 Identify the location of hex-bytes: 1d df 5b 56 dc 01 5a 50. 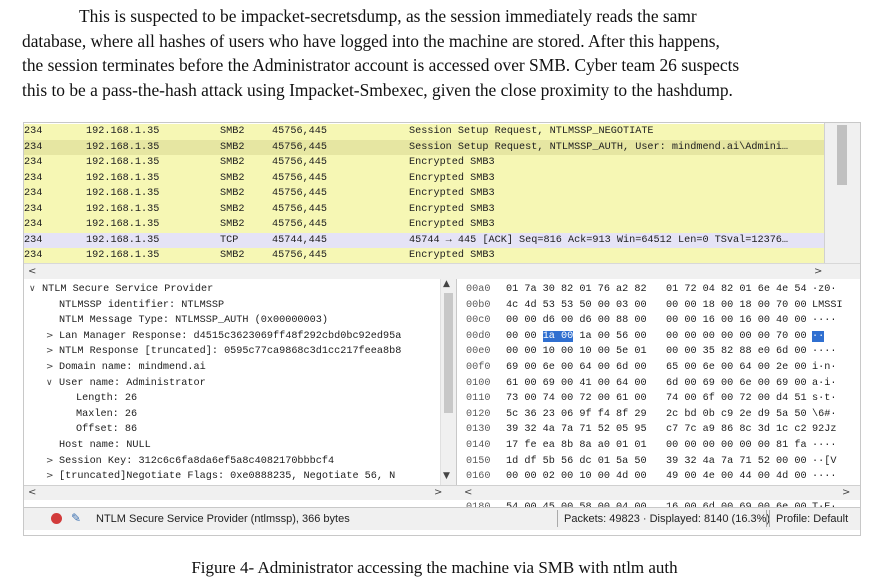
(576, 461).